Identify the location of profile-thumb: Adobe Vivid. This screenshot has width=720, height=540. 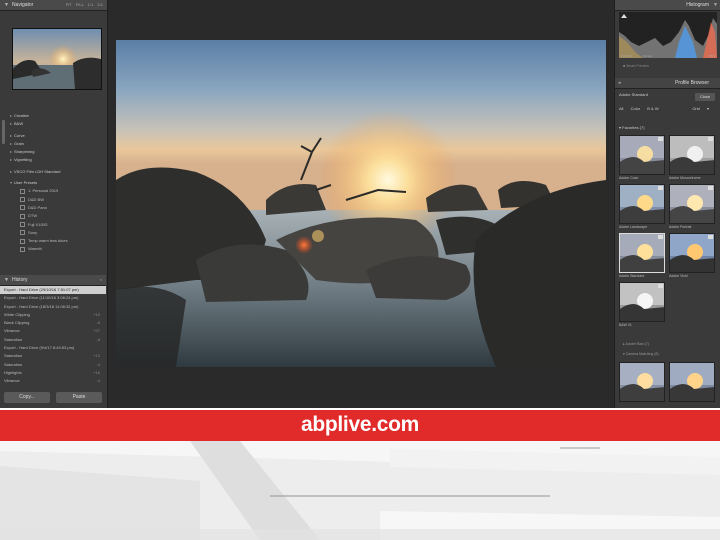
(692, 256).